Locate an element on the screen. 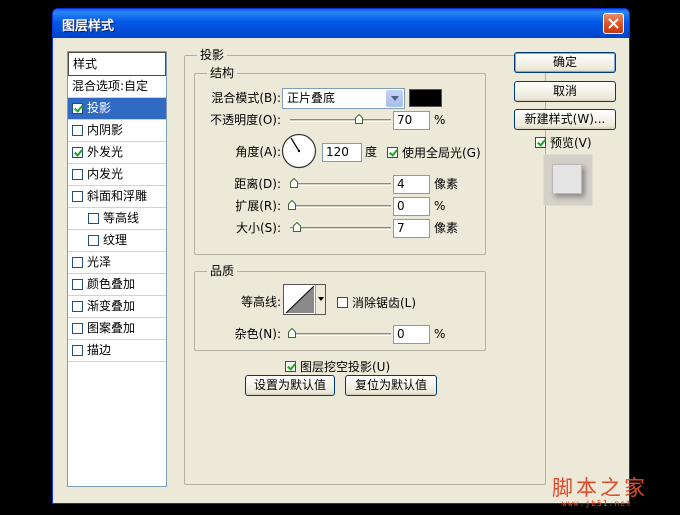 This screenshot has height=515, width=680. knockout-checkbox: 图层挖空投影(U) is located at coordinates (337, 366).